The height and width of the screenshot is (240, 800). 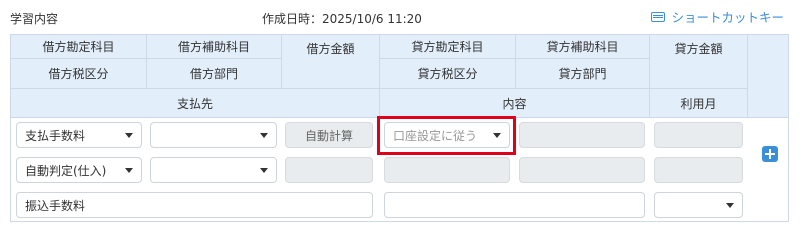 What do you see at coordinates (582, 170) in the screenshot?
I see `credit-dept-field` at bounding box center [582, 170].